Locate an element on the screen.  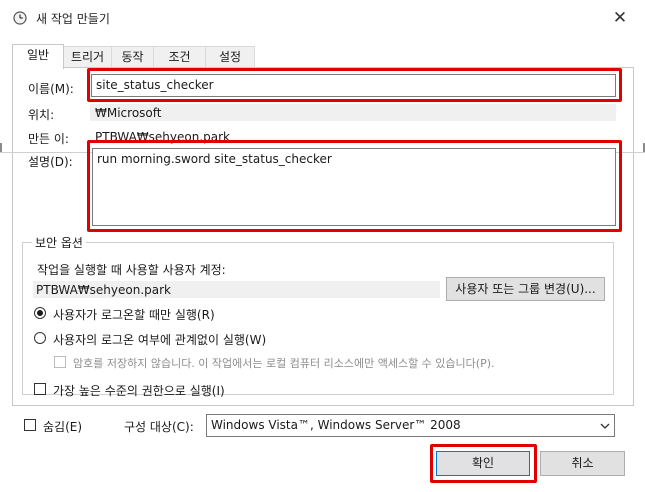
configure-for-select: Windows Vista™, Windows Server™ 2008 is located at coordinates (410, 425).